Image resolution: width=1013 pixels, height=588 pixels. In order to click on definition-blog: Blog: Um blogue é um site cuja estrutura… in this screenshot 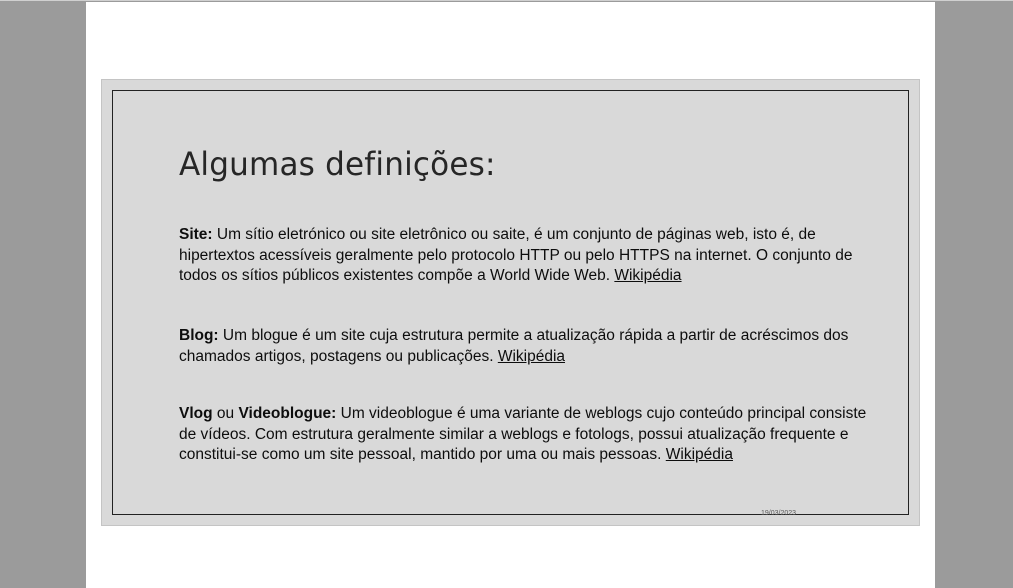, I will do `click(529, 346)`.